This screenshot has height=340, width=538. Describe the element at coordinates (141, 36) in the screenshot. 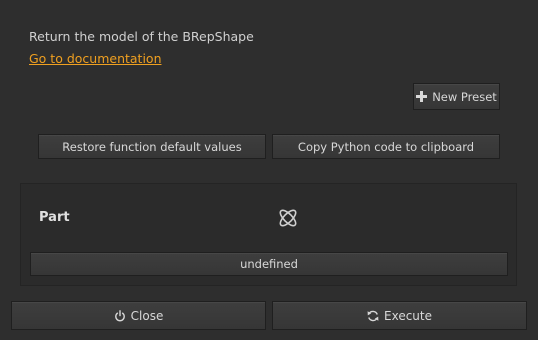

I see `function-description: Return the model of the BRepShape` at that location.